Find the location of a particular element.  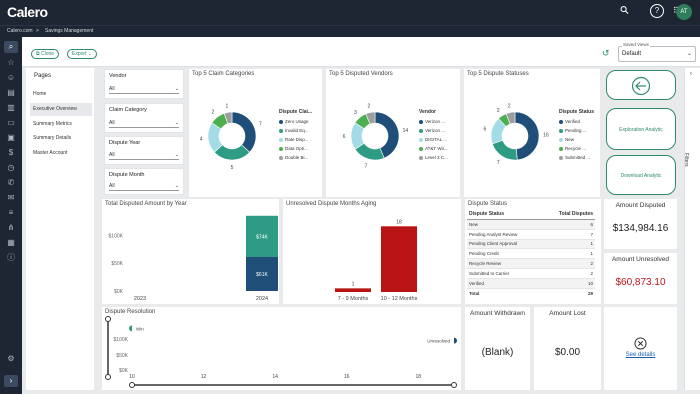

page-item-home: Home is located at coordinates (61, 94).